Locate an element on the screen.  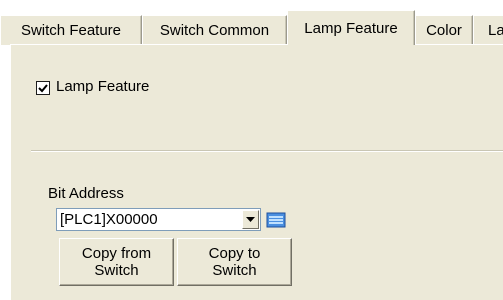
lamp-feature-label: Lamp Feature is located at coordinates (103, 86).